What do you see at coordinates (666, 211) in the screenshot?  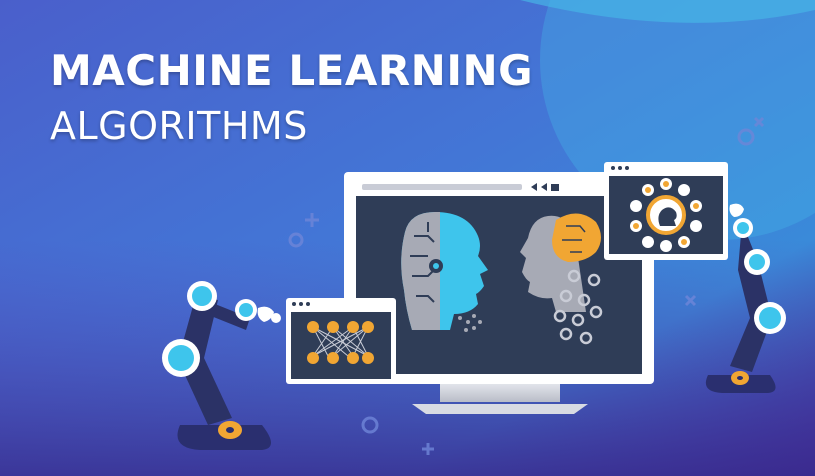 I see `head-network-window` at bounding box center [666, 211].